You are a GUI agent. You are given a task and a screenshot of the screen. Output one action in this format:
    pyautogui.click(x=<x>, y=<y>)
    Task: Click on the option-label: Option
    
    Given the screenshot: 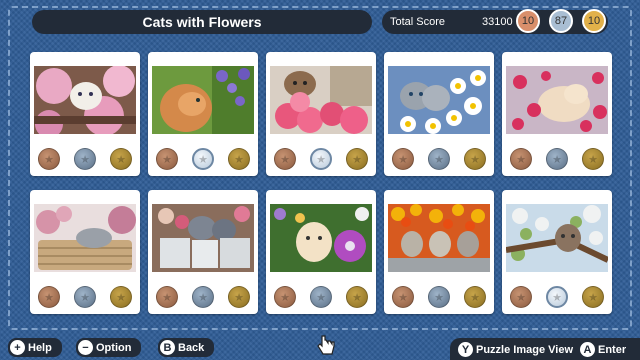 What is the action you would take?
    pyautogui.click(x=114, y=347)
    